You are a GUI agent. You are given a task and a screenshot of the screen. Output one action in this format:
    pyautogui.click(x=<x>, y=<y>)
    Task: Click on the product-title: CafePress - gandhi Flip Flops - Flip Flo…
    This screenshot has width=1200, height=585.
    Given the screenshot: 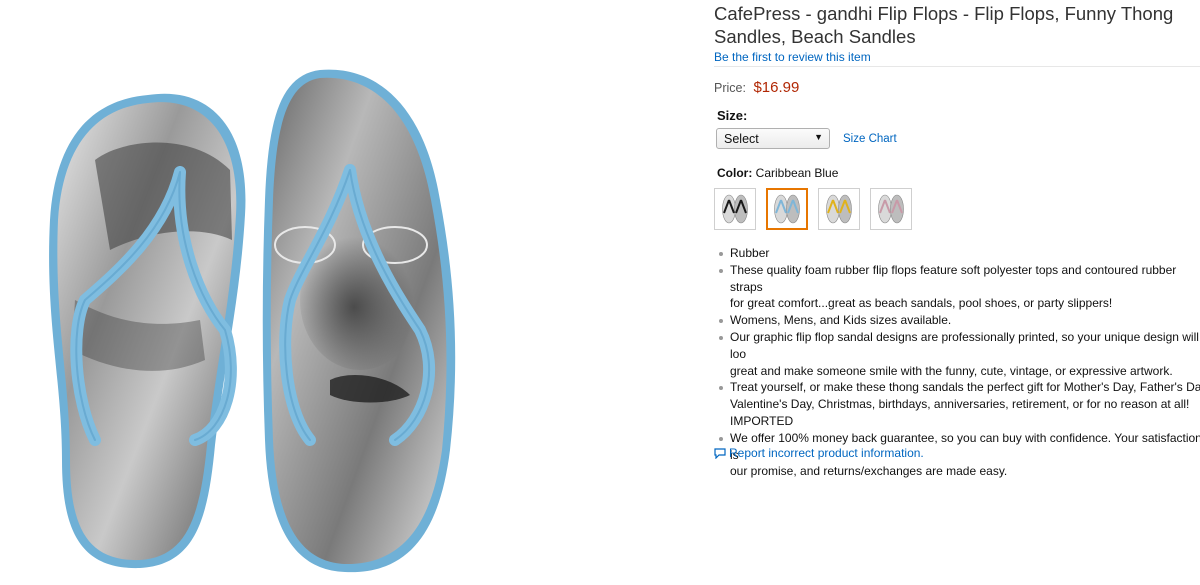 What is the action you would take?
    pyautogui.click(x=944, y=25)
    